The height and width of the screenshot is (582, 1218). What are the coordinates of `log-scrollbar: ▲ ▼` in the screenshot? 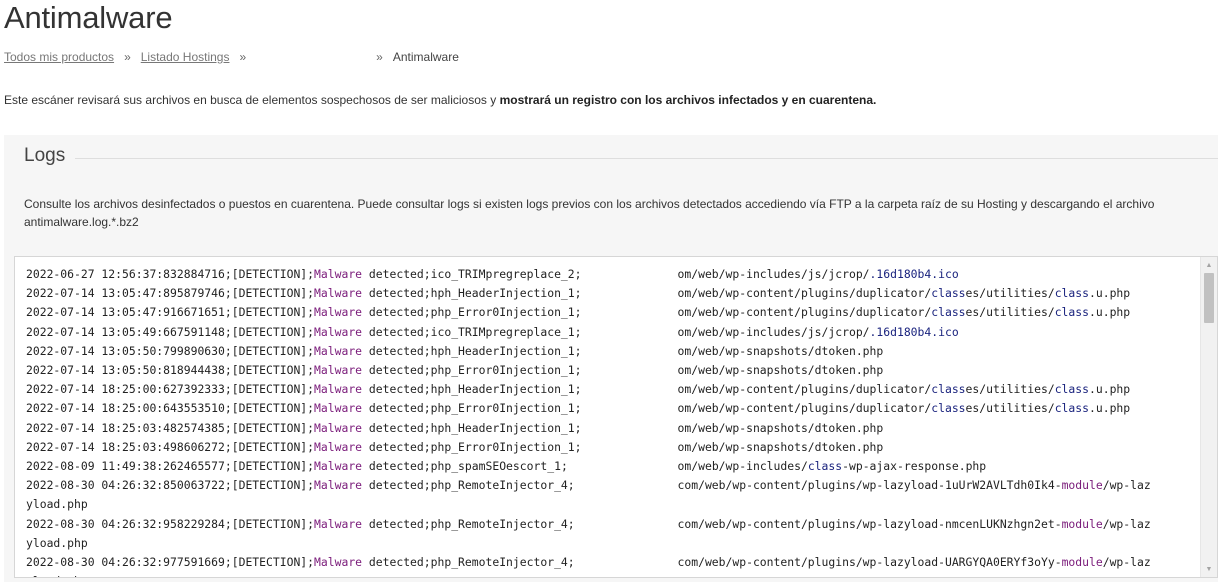 It's located at (1208, 417).